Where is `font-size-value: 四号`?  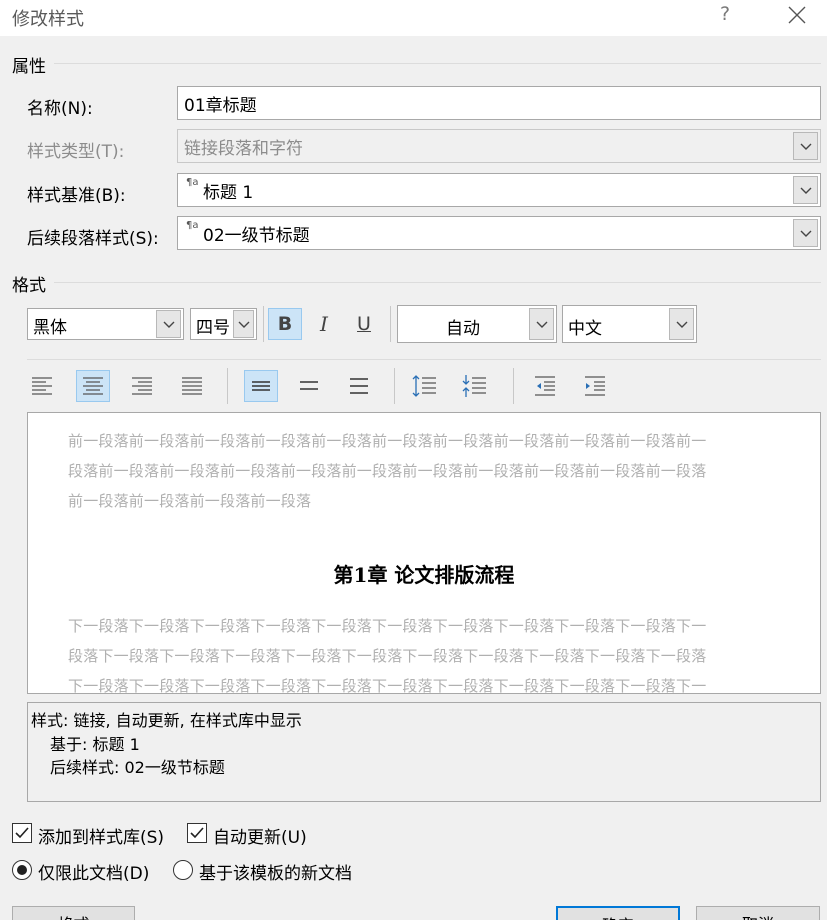 font-size-value: 四号 is located at coordinates (213, 328).